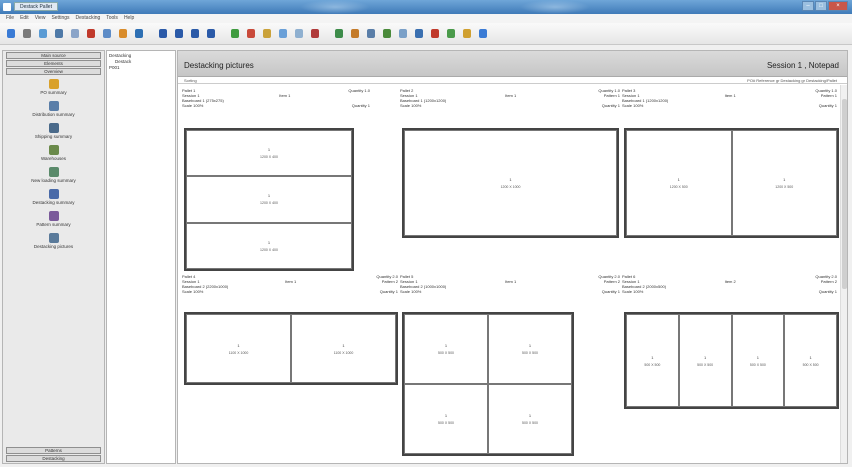 This screenshot has height=467, width=852. Describe the element at coordinates (53, 202) in the screenshot. I see `sidebar-item-label: Destacking summary` at that location.